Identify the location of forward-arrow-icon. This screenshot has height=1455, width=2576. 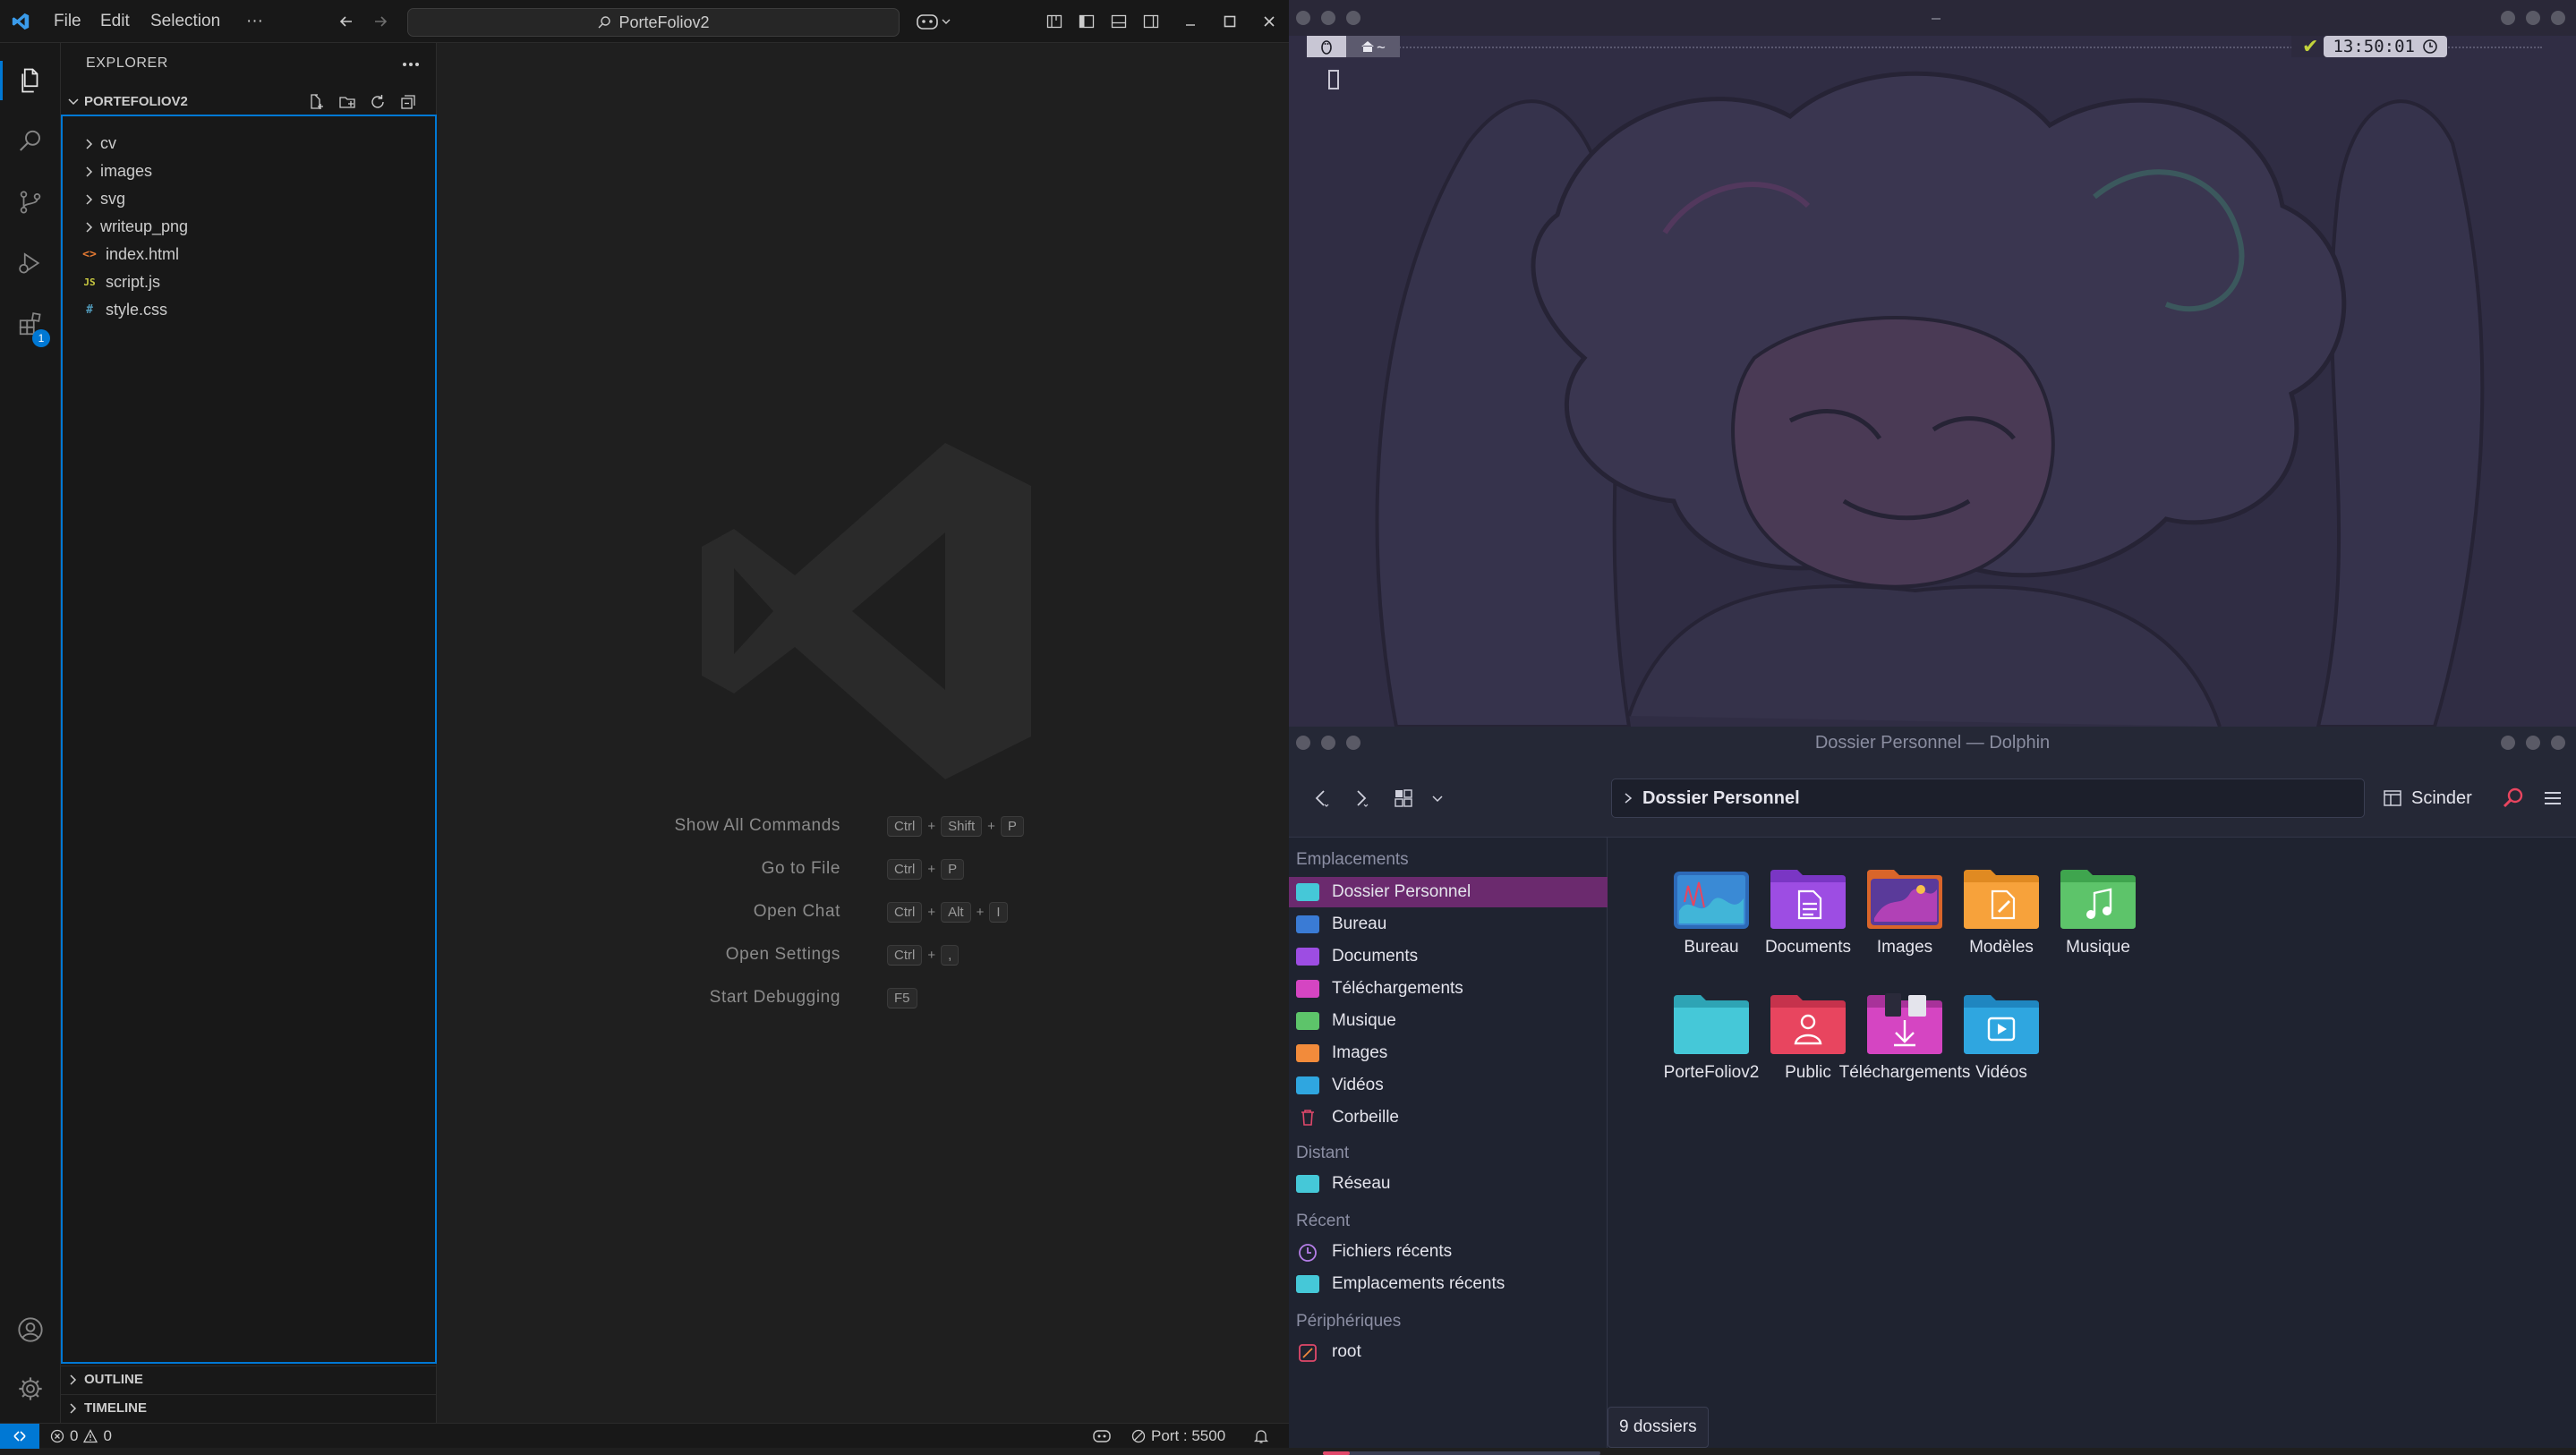
(380, 21).